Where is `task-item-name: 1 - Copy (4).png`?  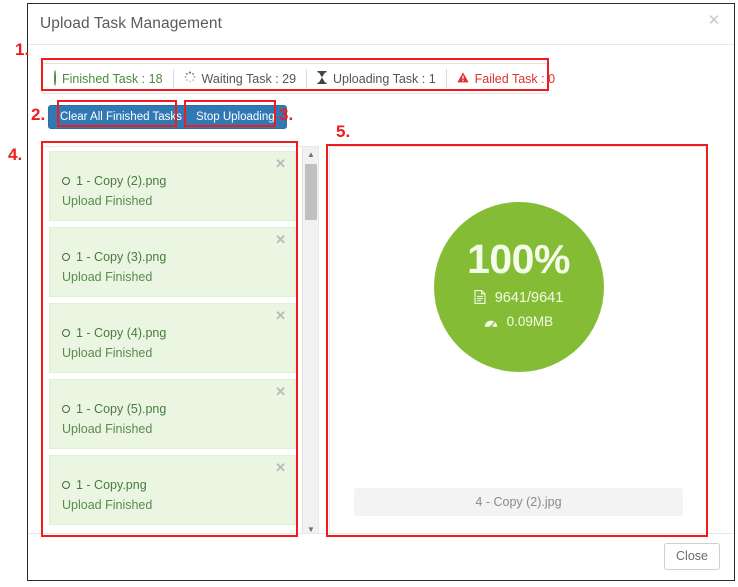
task-item-name: 1 - Copy (4).png is located at coordinates (114, 333).